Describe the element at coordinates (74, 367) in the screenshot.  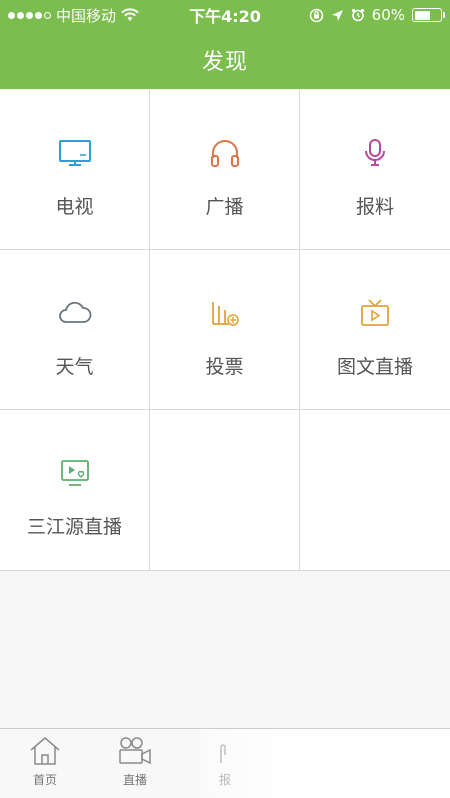
I see `grid-item-label: 天气` at that location.